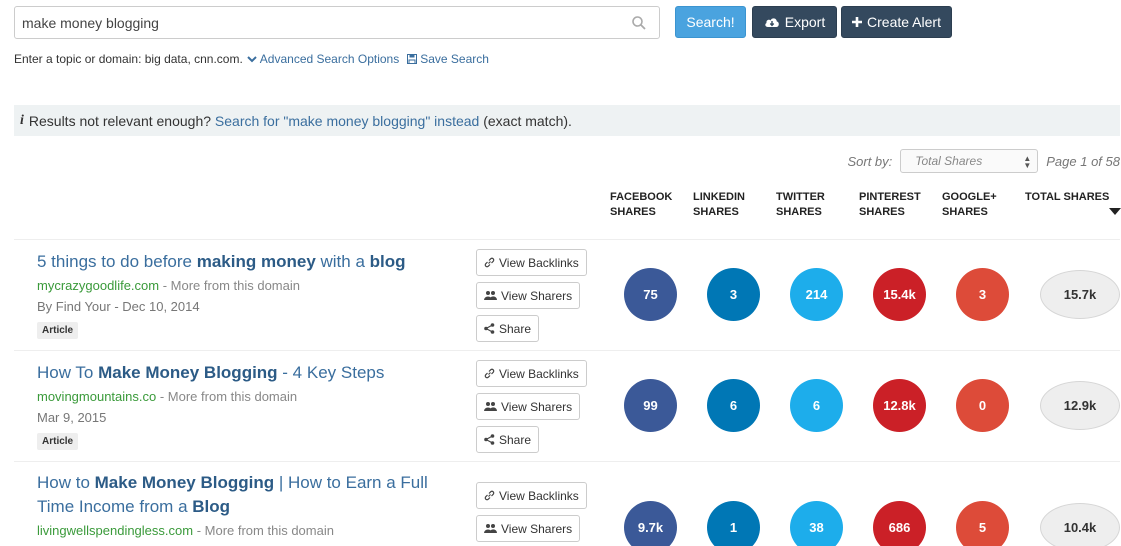  I want to click on search-box, so click(337, 22).